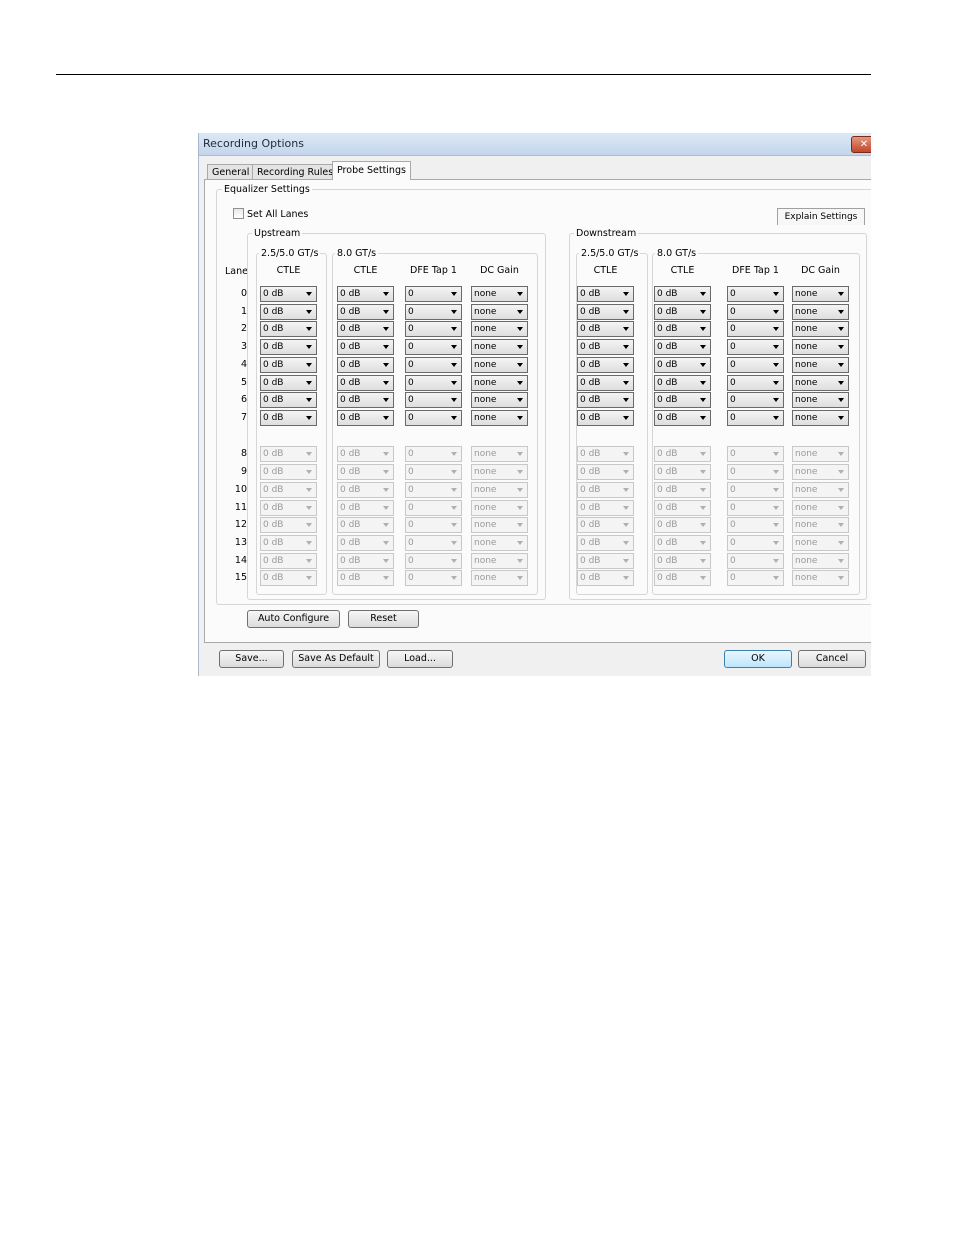 This screenshot has width=954, height=1235. What do you see at coordinates (383, 619) in the screenshot?
I see `reset-button: Reset` at bounding box center [383, 619].